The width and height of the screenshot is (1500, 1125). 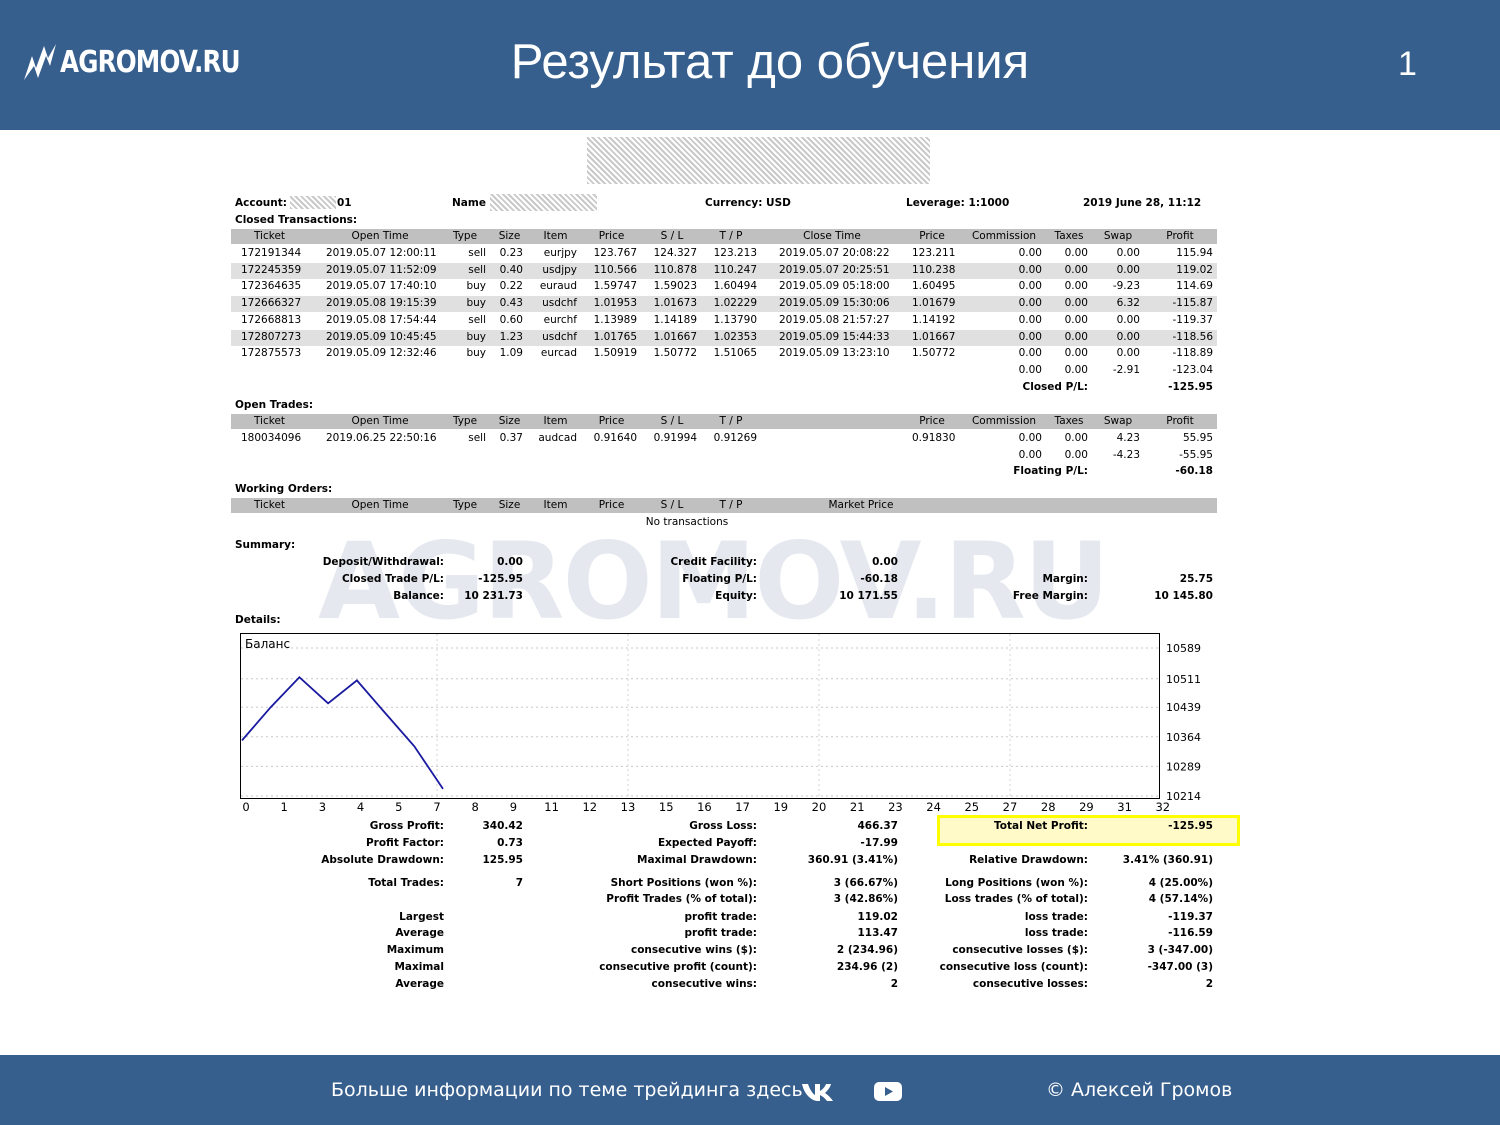 What do you see at coordinates (1030, 984) in the screenshot?
I see `detail-av-cl-label: consecutive losses:` at bounding box center [1030, 984].